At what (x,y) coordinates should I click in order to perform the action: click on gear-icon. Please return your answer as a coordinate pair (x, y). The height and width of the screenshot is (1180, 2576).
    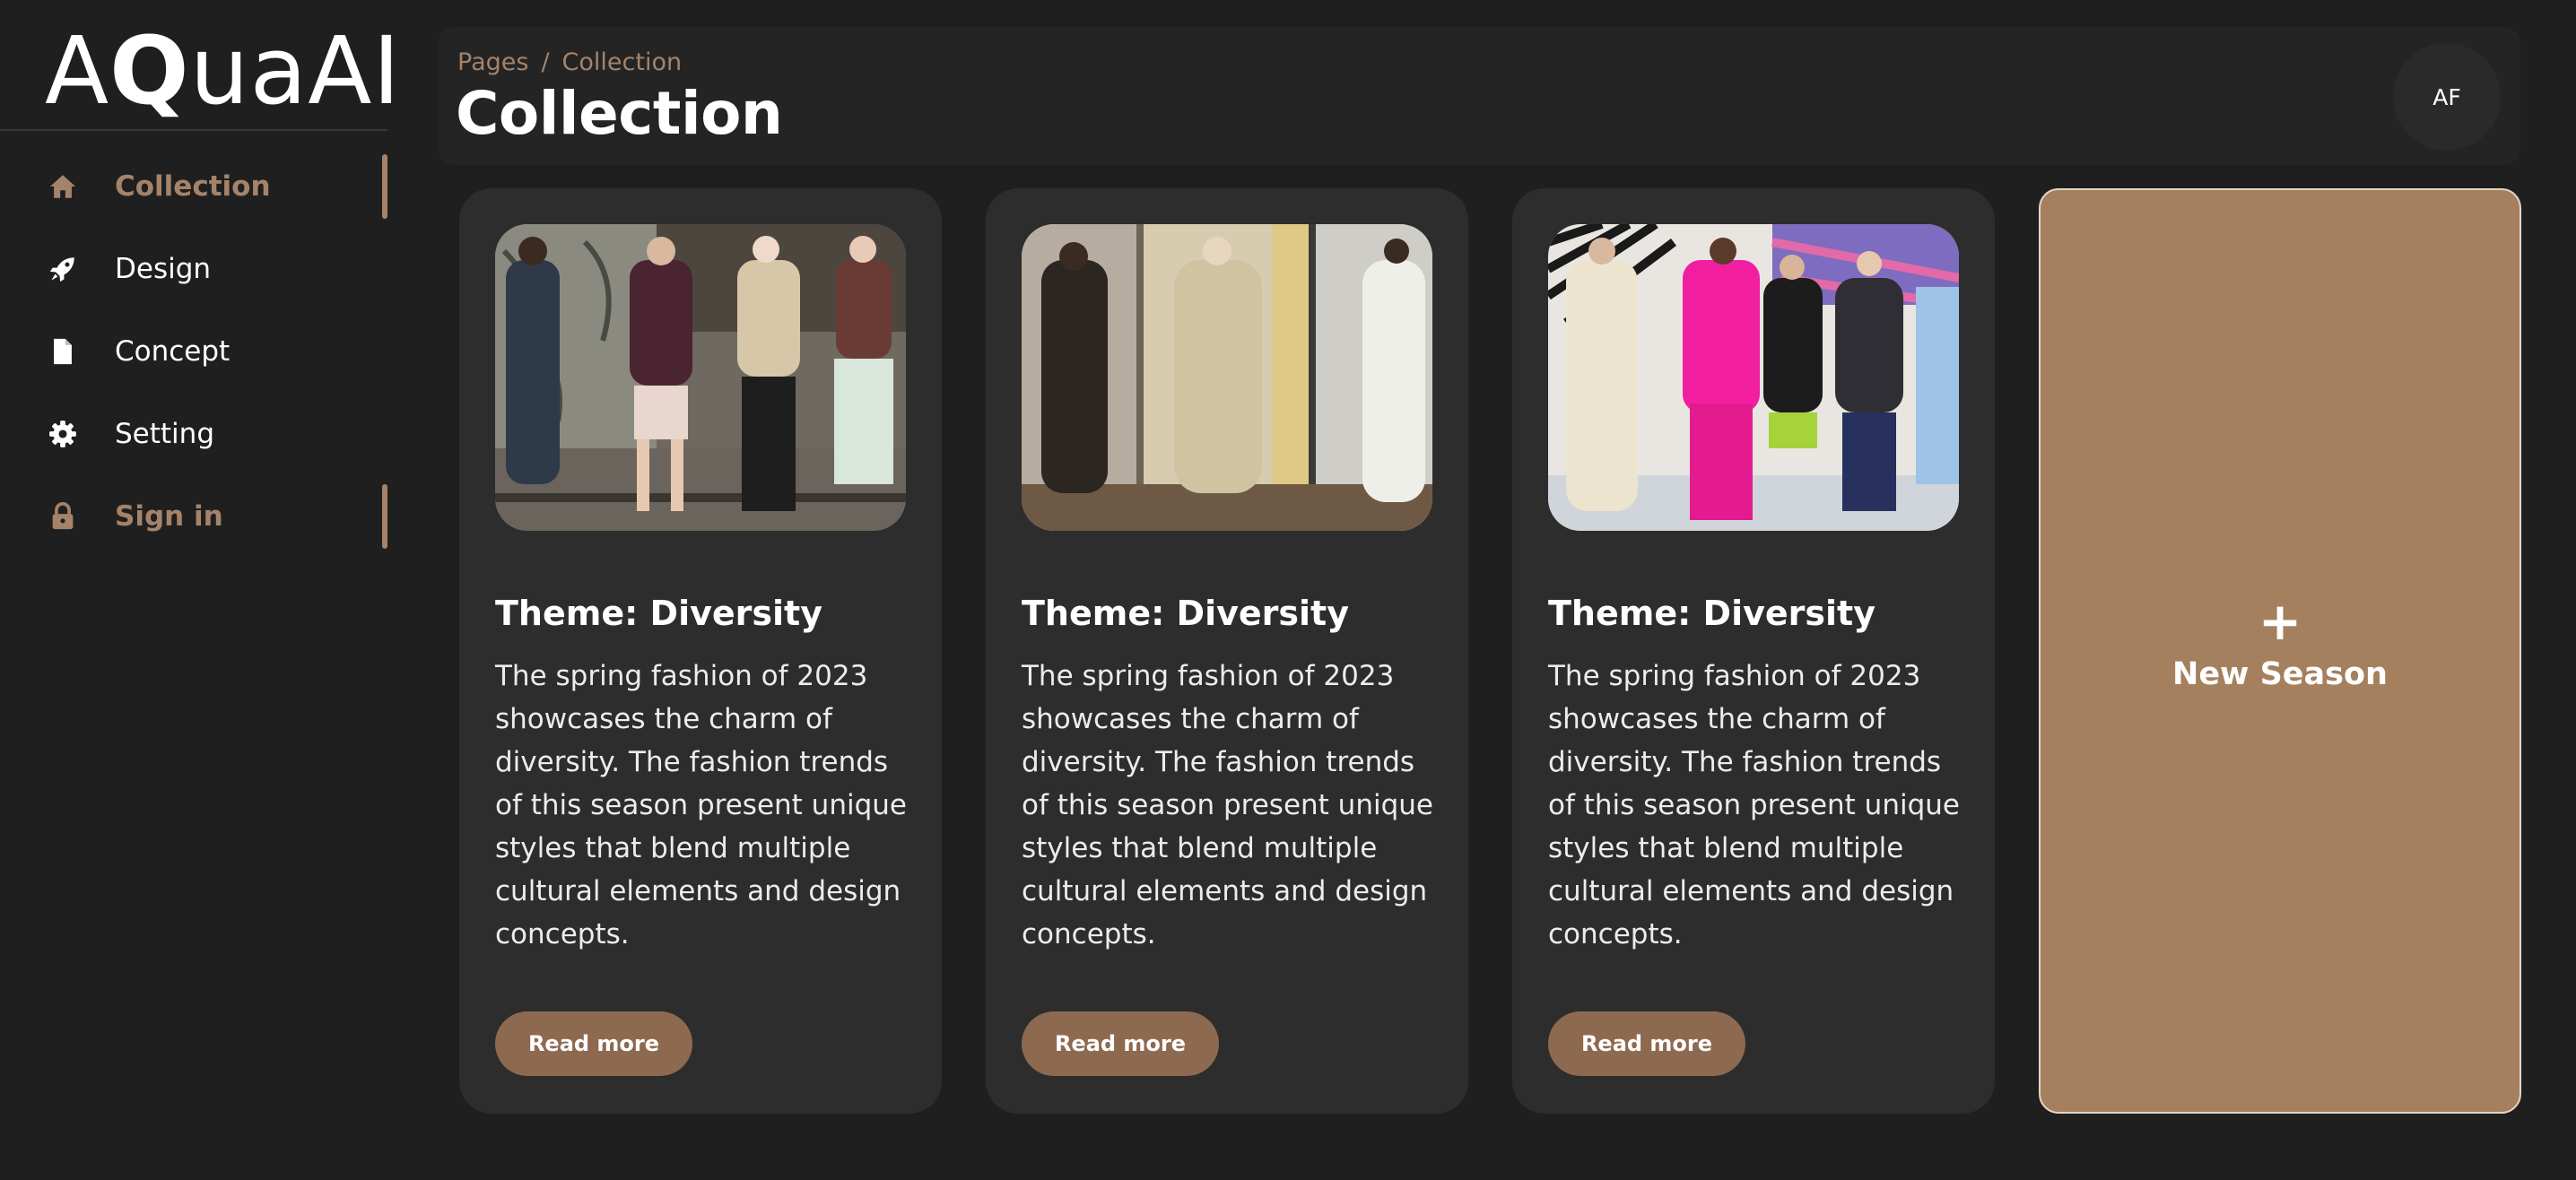
    Looking at the image, I should click on (63, 434).